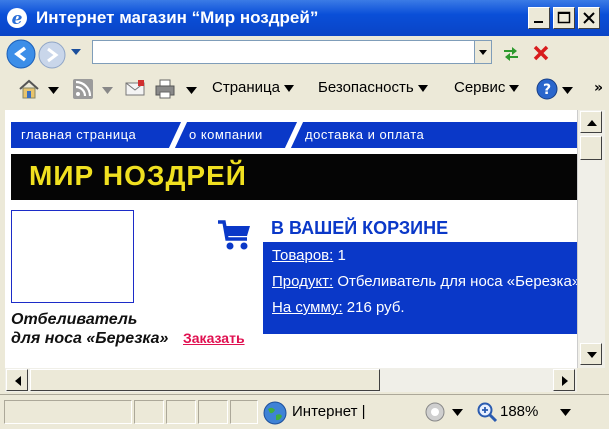 The height and width of the screenshot is (429, 609). I want to click on horizontal-scrollbar, so click(291, 380).